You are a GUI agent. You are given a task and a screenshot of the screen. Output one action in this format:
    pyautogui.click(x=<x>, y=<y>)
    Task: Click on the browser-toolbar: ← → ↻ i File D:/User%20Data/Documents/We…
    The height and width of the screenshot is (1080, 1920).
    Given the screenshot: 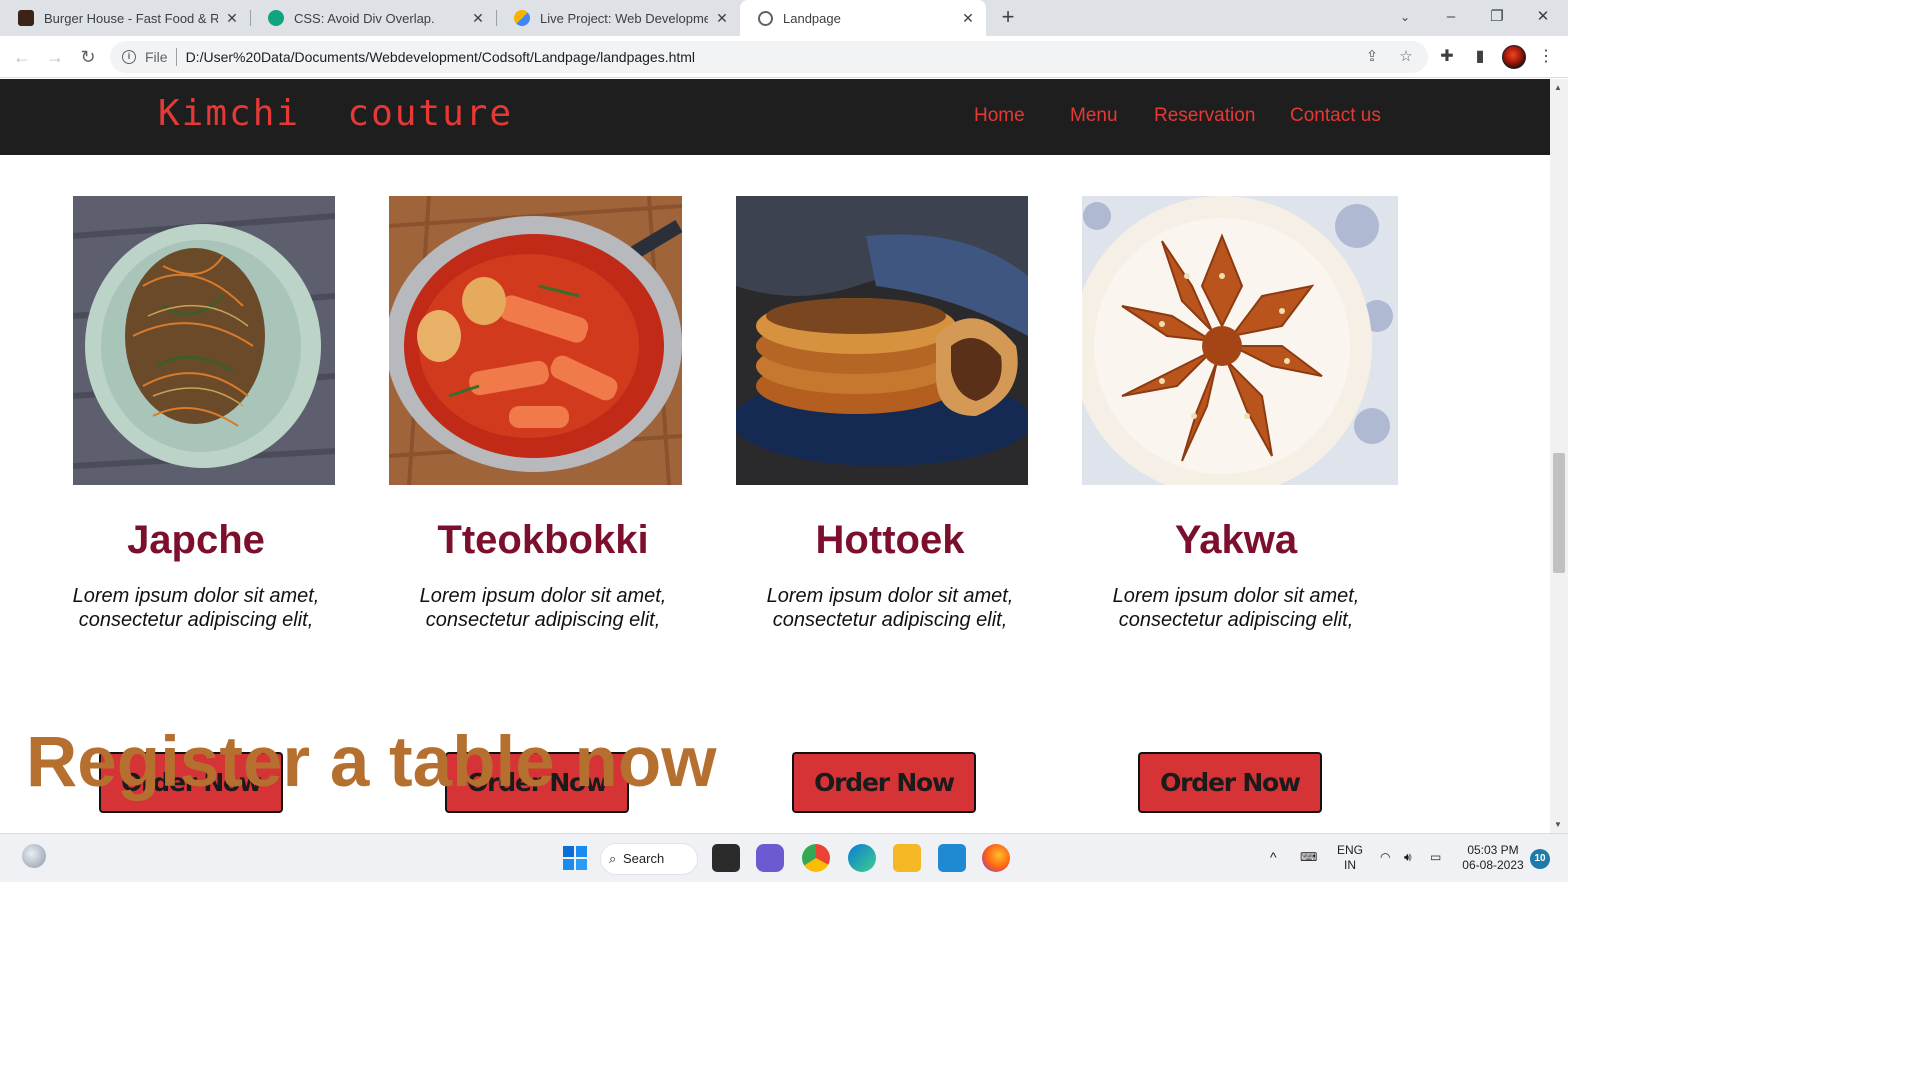 What is the action you would take?
    pyautogui.click(x=784, y=57)
    